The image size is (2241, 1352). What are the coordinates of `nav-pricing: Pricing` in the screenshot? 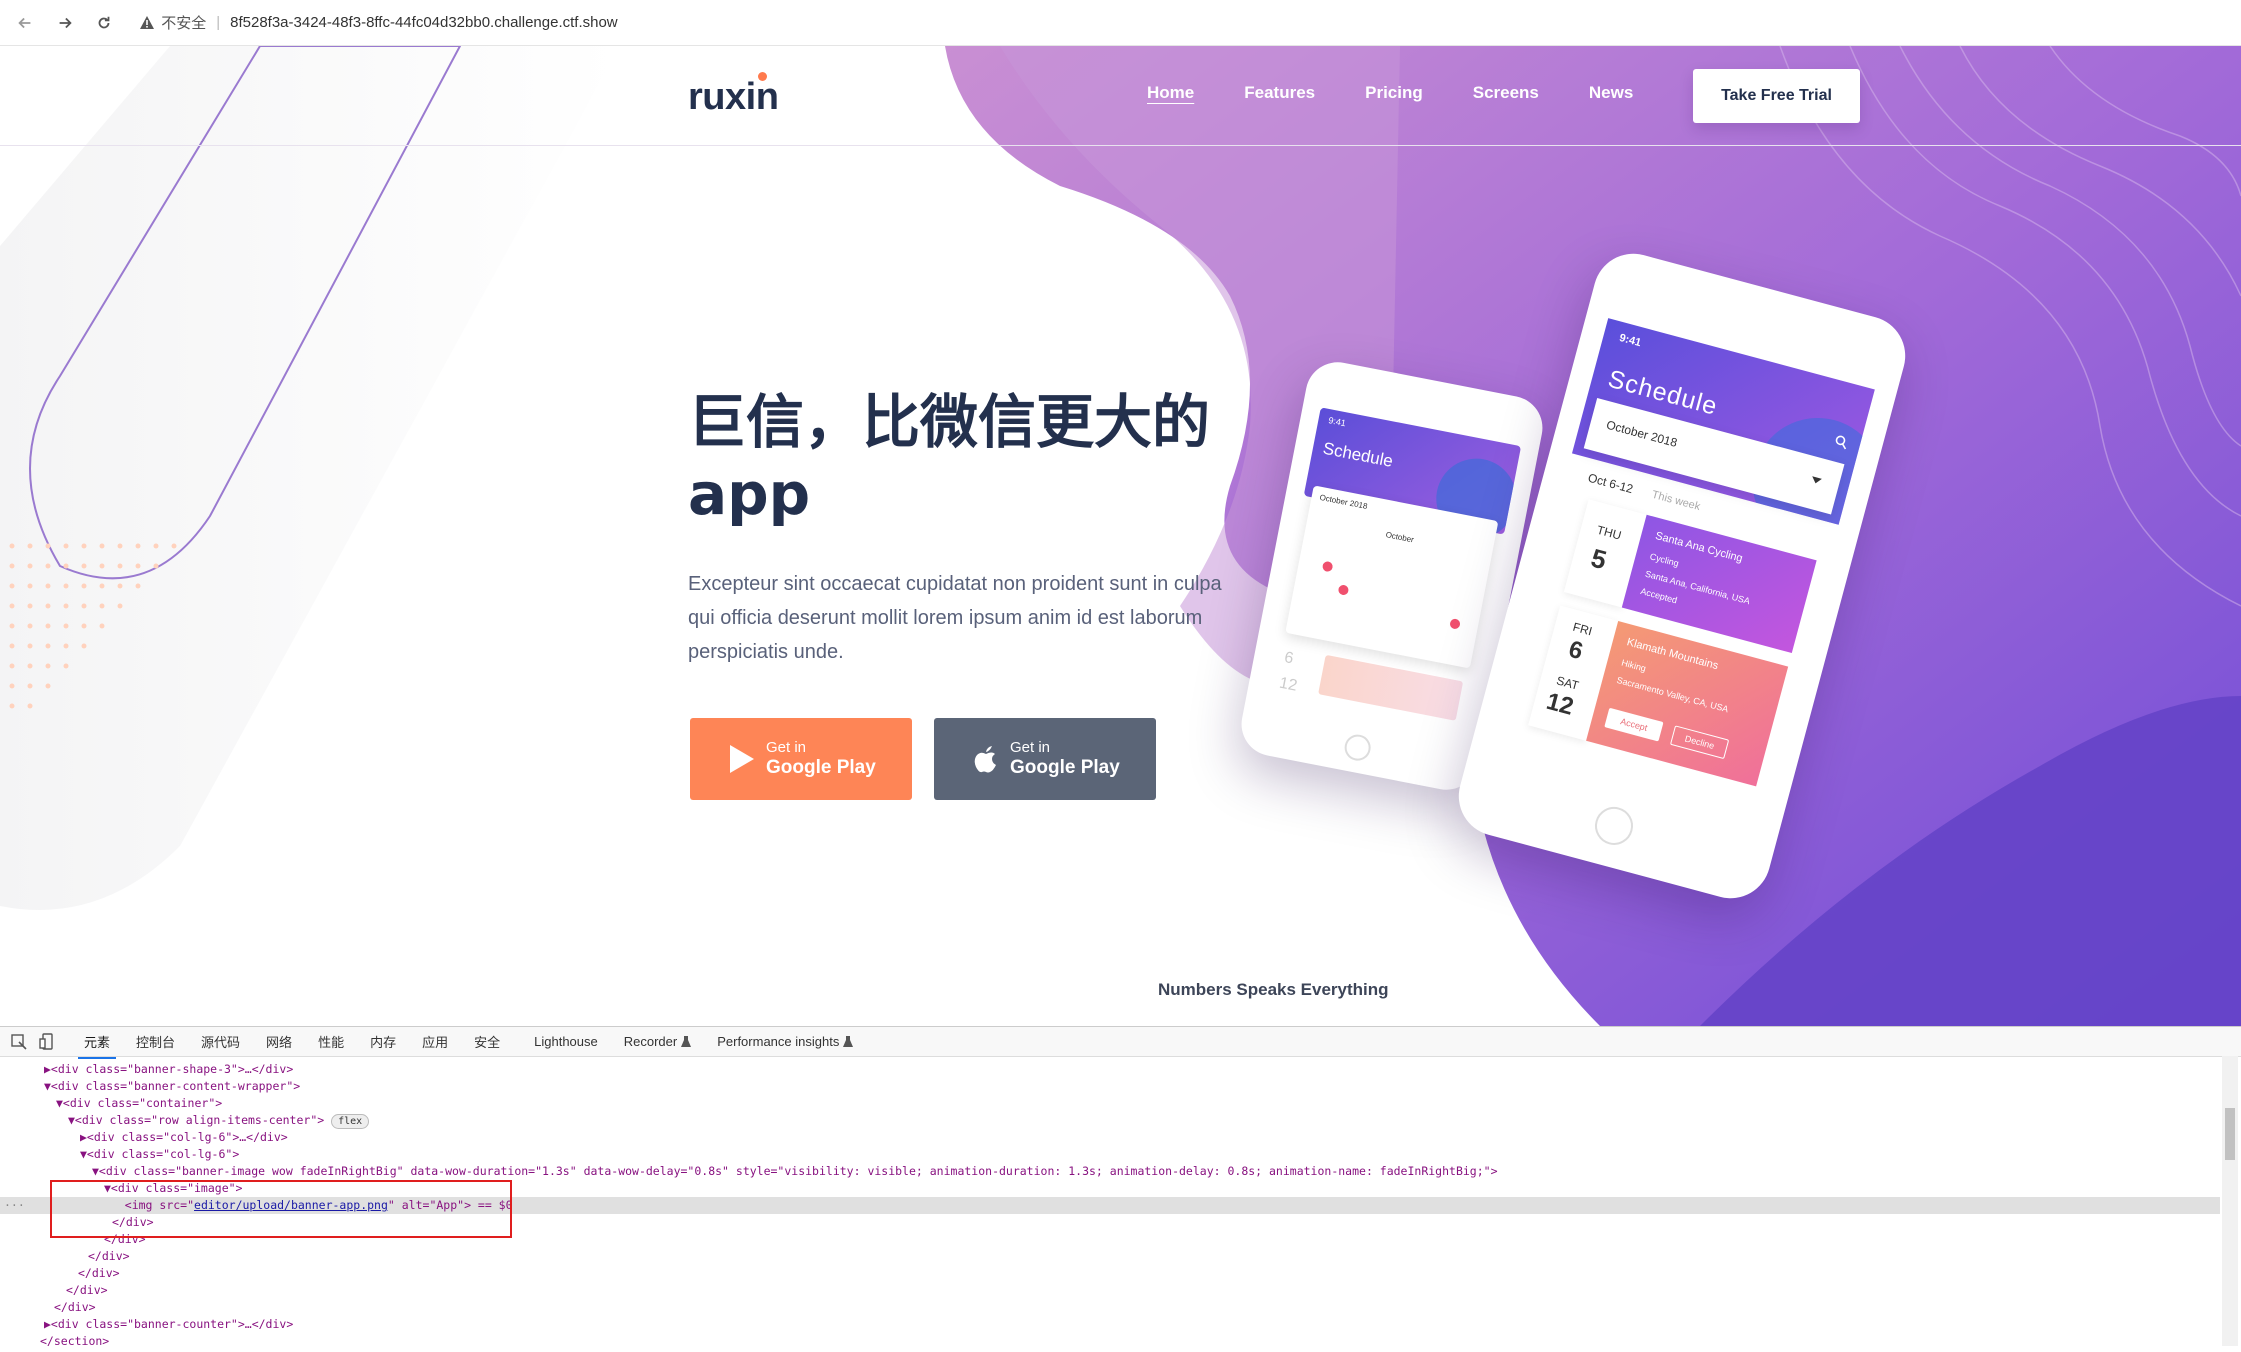 It's located at (1394, 93).